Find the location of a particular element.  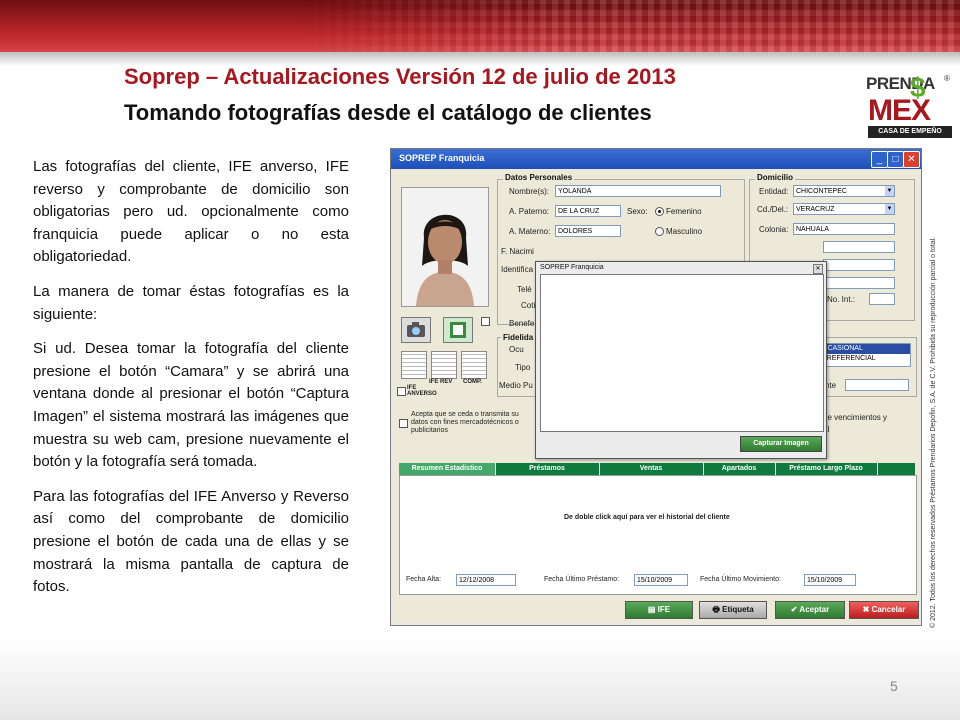

cliente-field is located at coordinates (877, 385).